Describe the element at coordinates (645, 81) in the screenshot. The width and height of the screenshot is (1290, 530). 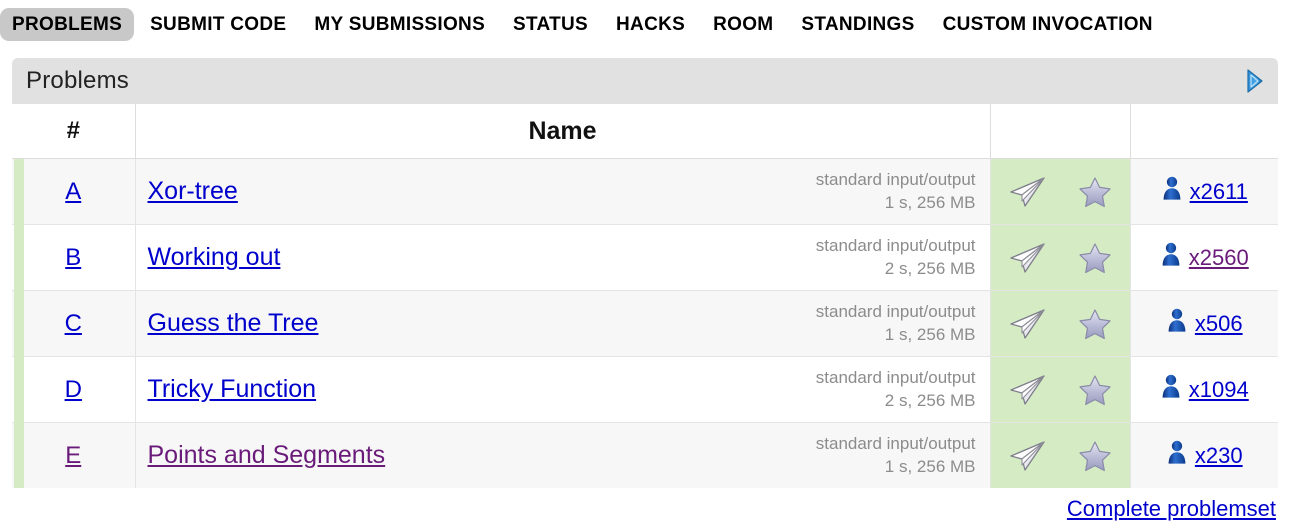
I see `problems-panel-header: Problems` at that location.